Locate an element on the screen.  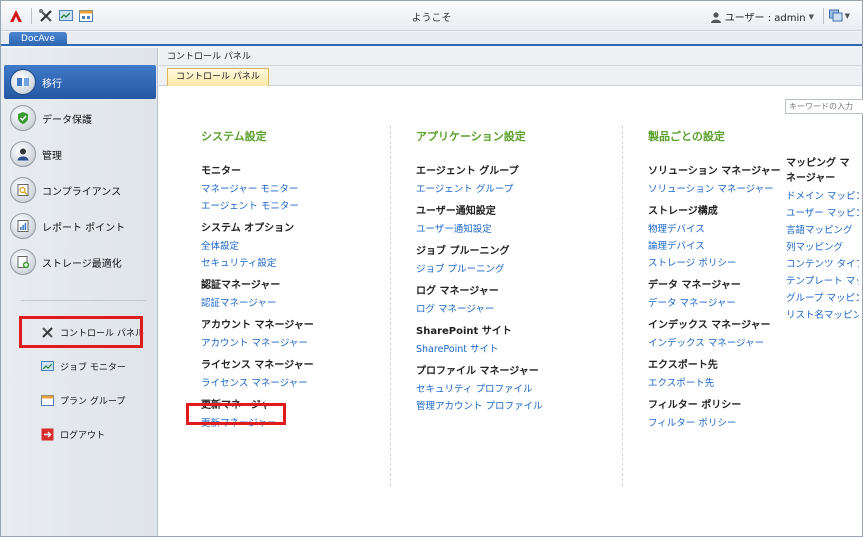
panel-tab-bar: コントロール パネル is located at coordinates (510, 76).